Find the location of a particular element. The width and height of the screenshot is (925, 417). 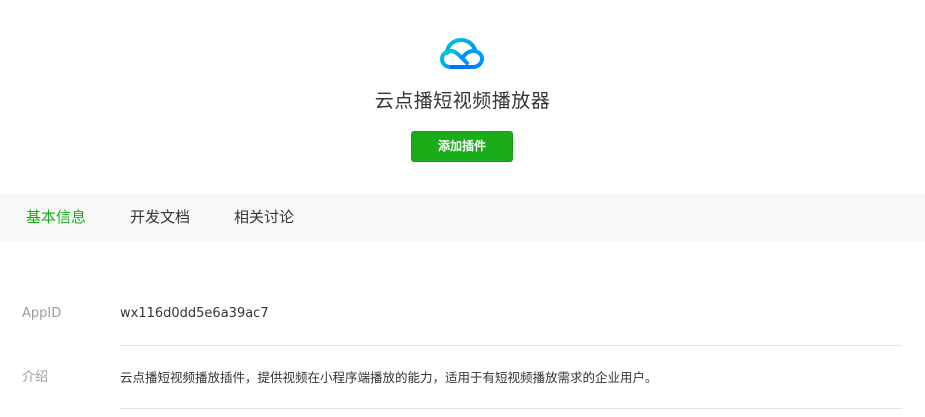

tab-dev-docs: 开发文档 is located at coordinates (160, 217).